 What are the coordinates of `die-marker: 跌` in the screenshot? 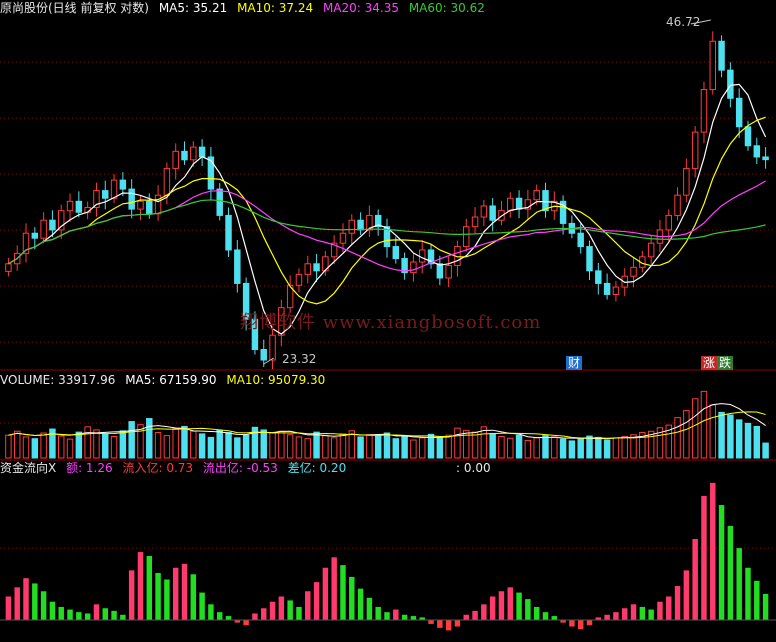 It's located at (725, 363).